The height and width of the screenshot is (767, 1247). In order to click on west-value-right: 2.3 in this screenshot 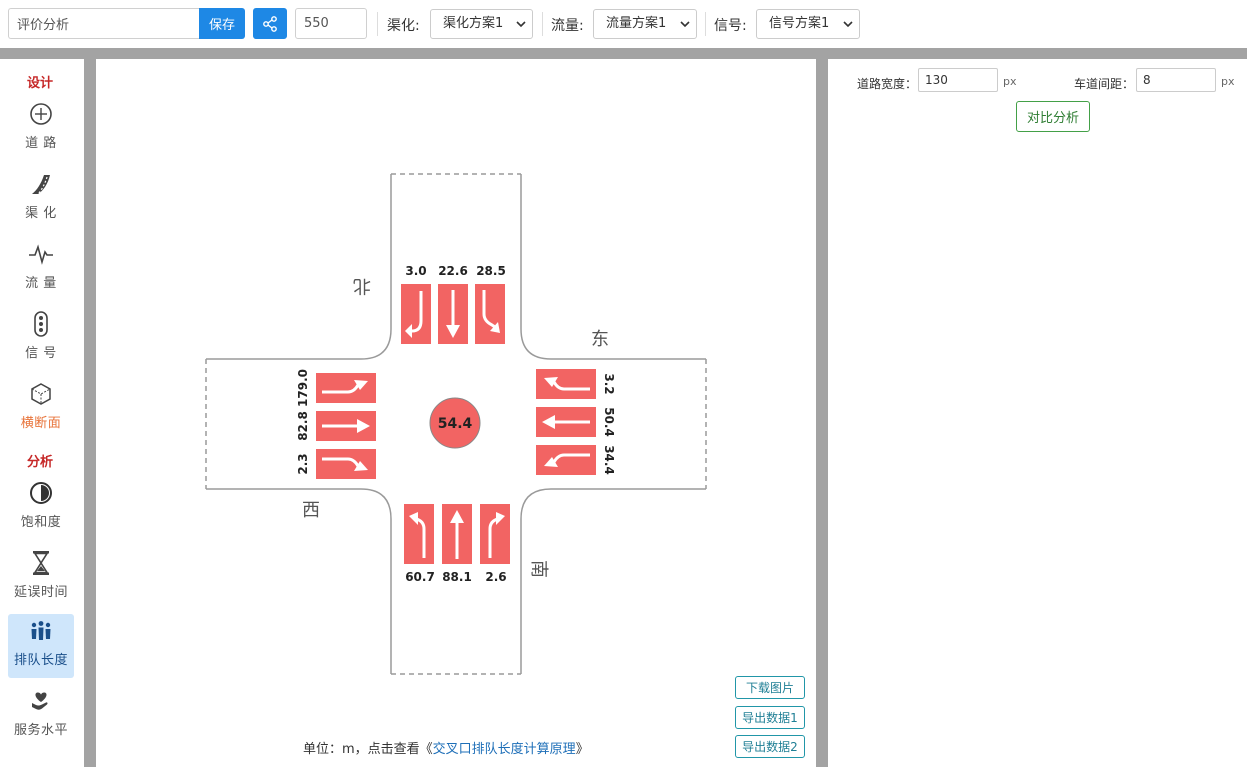, I will do `click(303, 463)`.